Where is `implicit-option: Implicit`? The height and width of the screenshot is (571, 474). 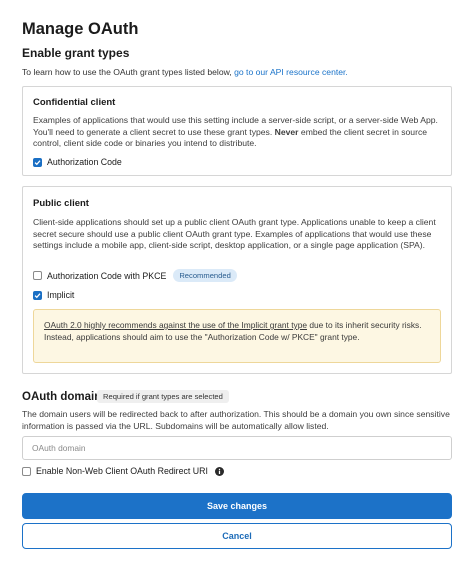 implicit-option: Implicit is located at coordinates (53, 295).